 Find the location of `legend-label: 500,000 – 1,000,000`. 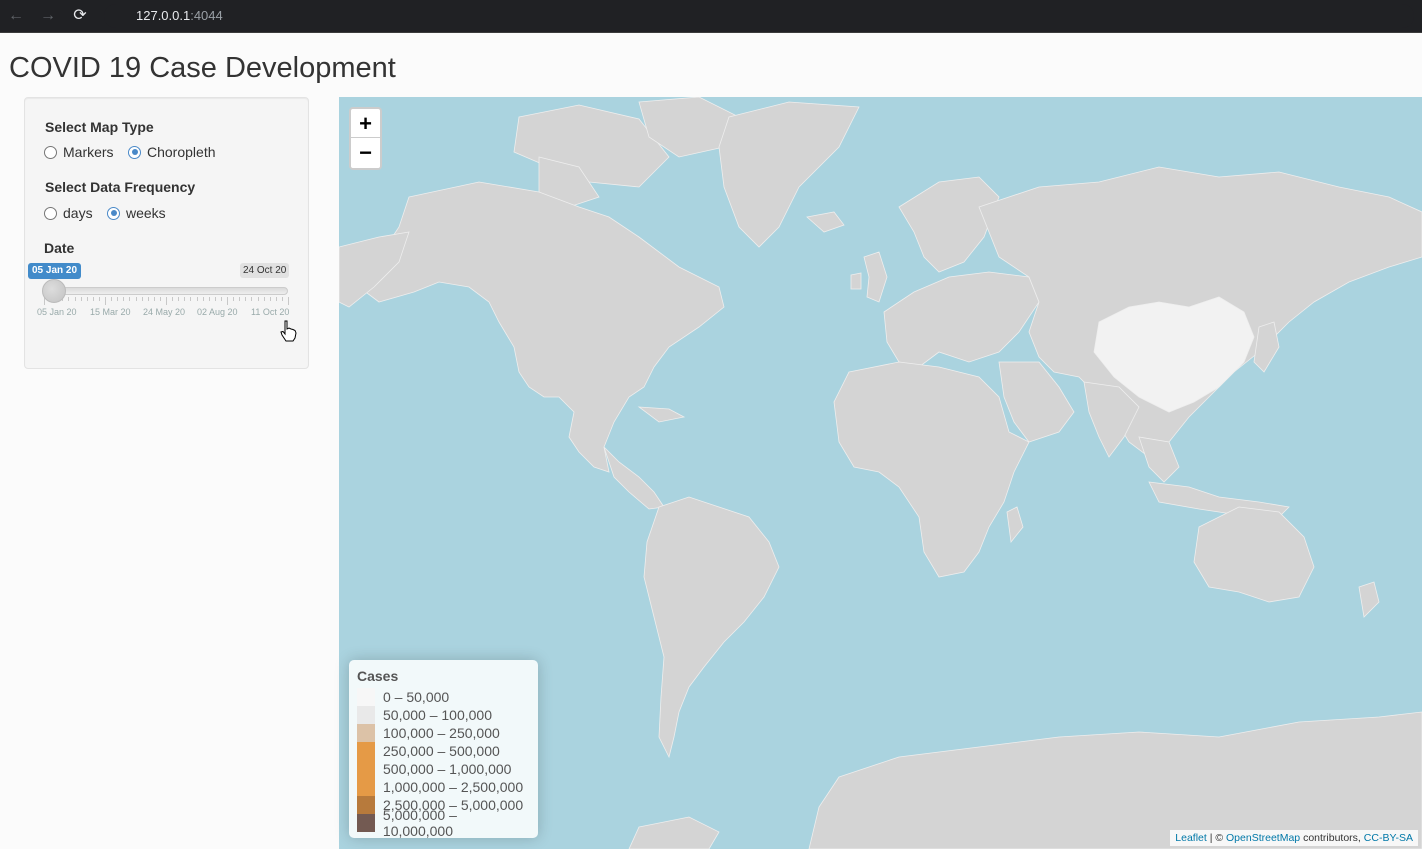

legend-label: 500,000 – 1,000,000 is located at coordinates (447, 769).